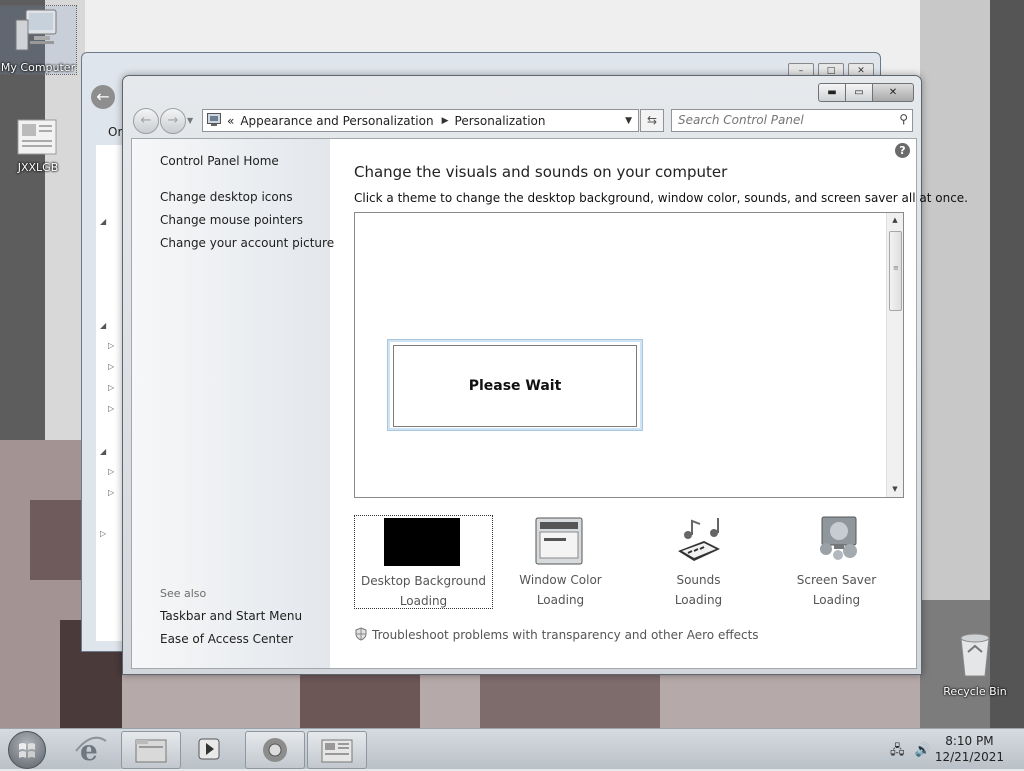 This screenshot has height=771, width=1024. What do you see at coordinates (115, 132) in the screenshot?
I see `organize-menu: Or` at bounding box center [115, 132].